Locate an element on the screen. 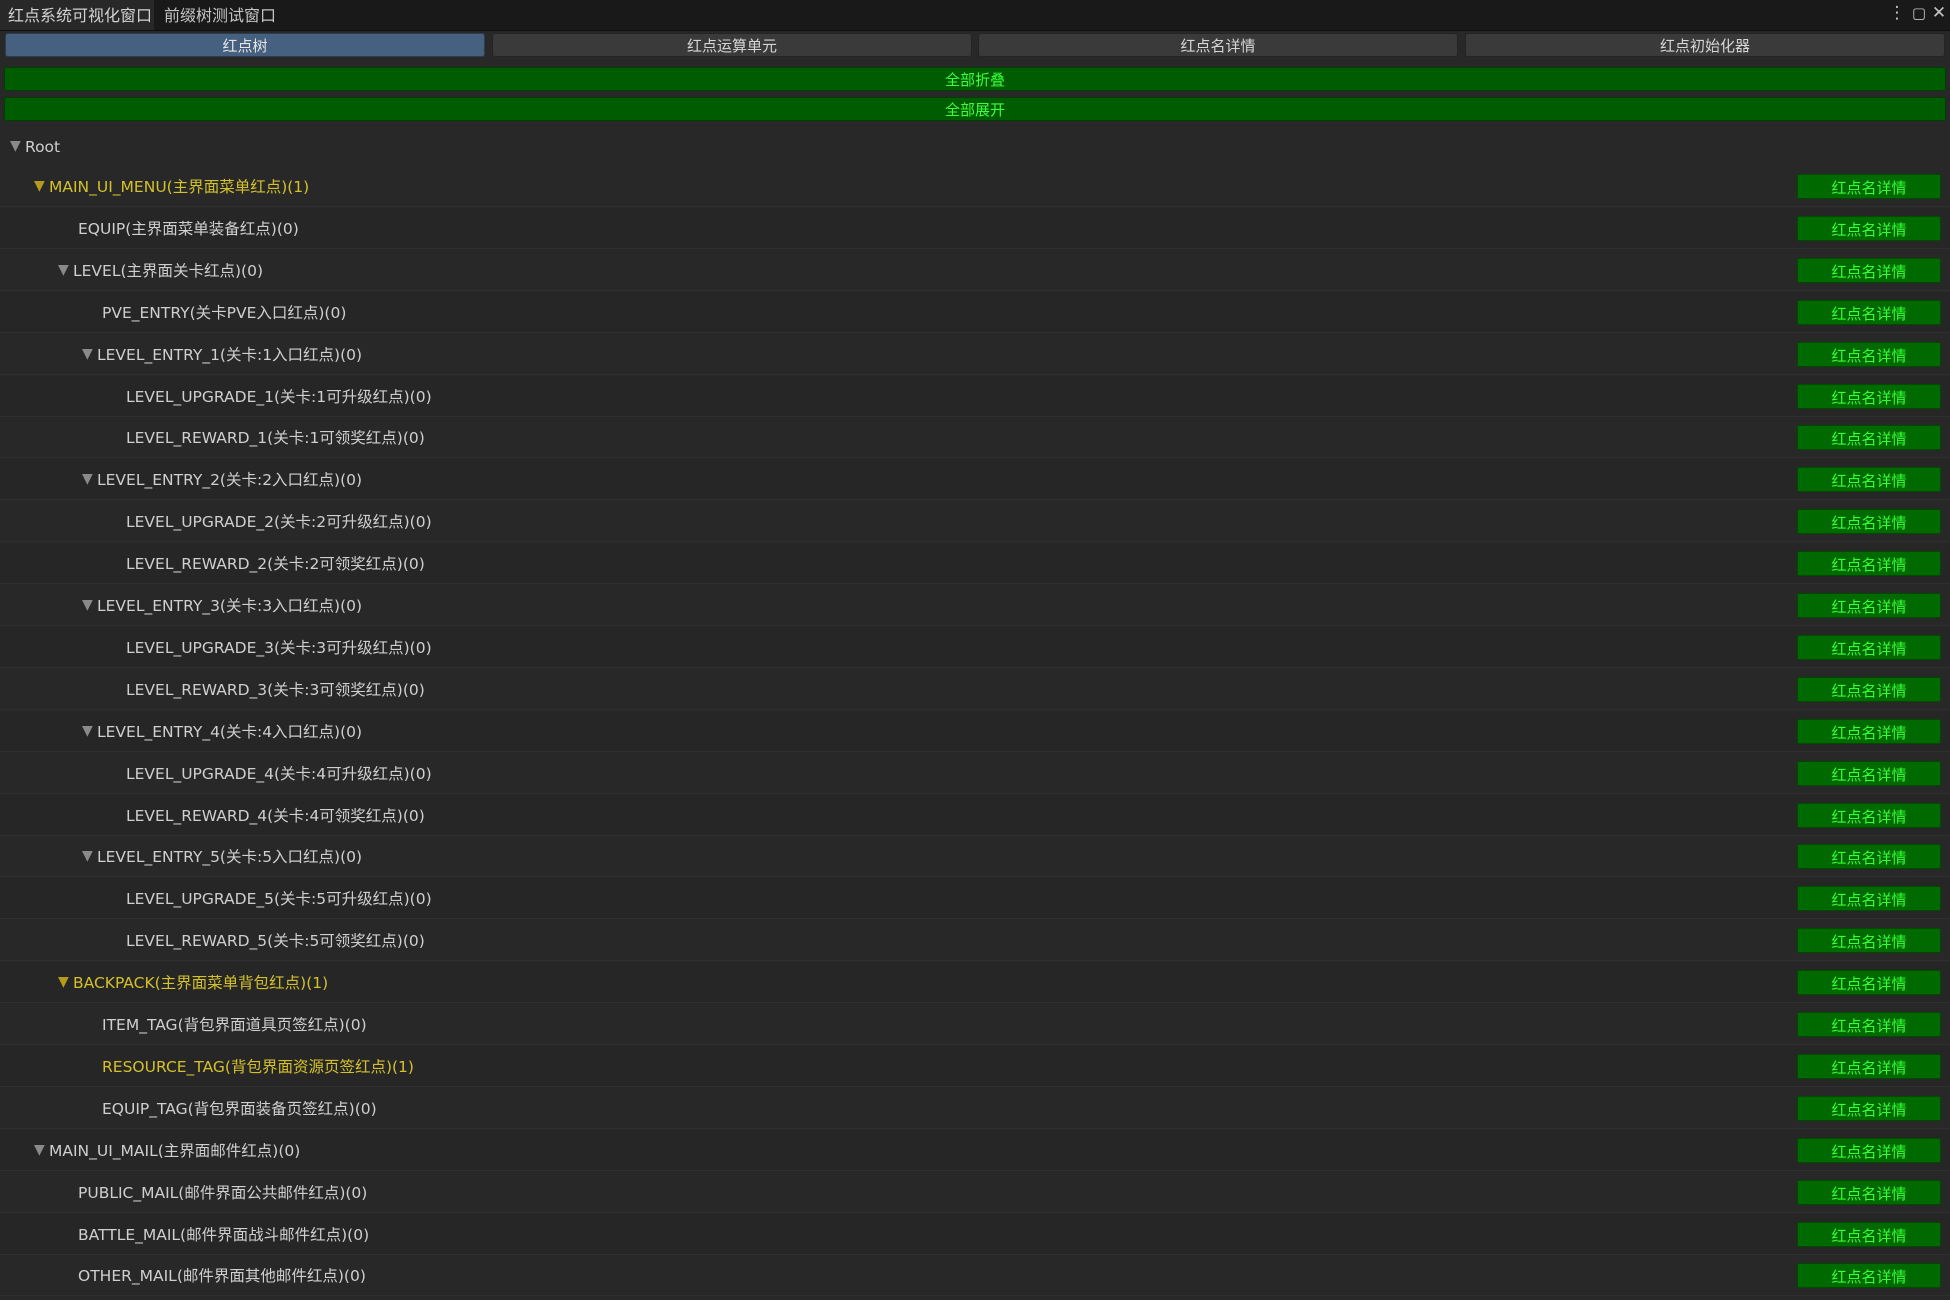 The width and height of the screenshot is (1950, 1300). tree-node-row: LEVEL_REWARD_4(关卡:4可领奖红点)(0) 红点名详情 is located at coordinates (975, 815).